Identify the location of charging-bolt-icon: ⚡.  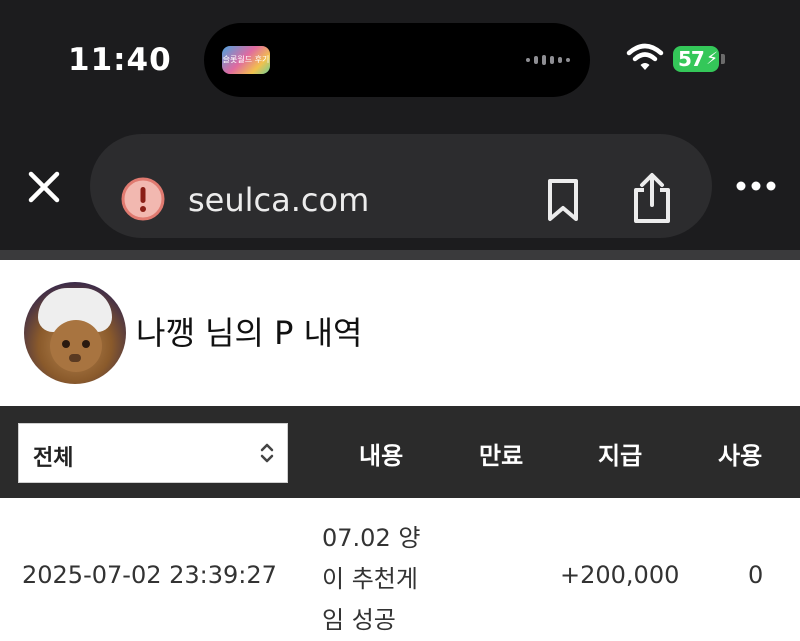
(712, 59).